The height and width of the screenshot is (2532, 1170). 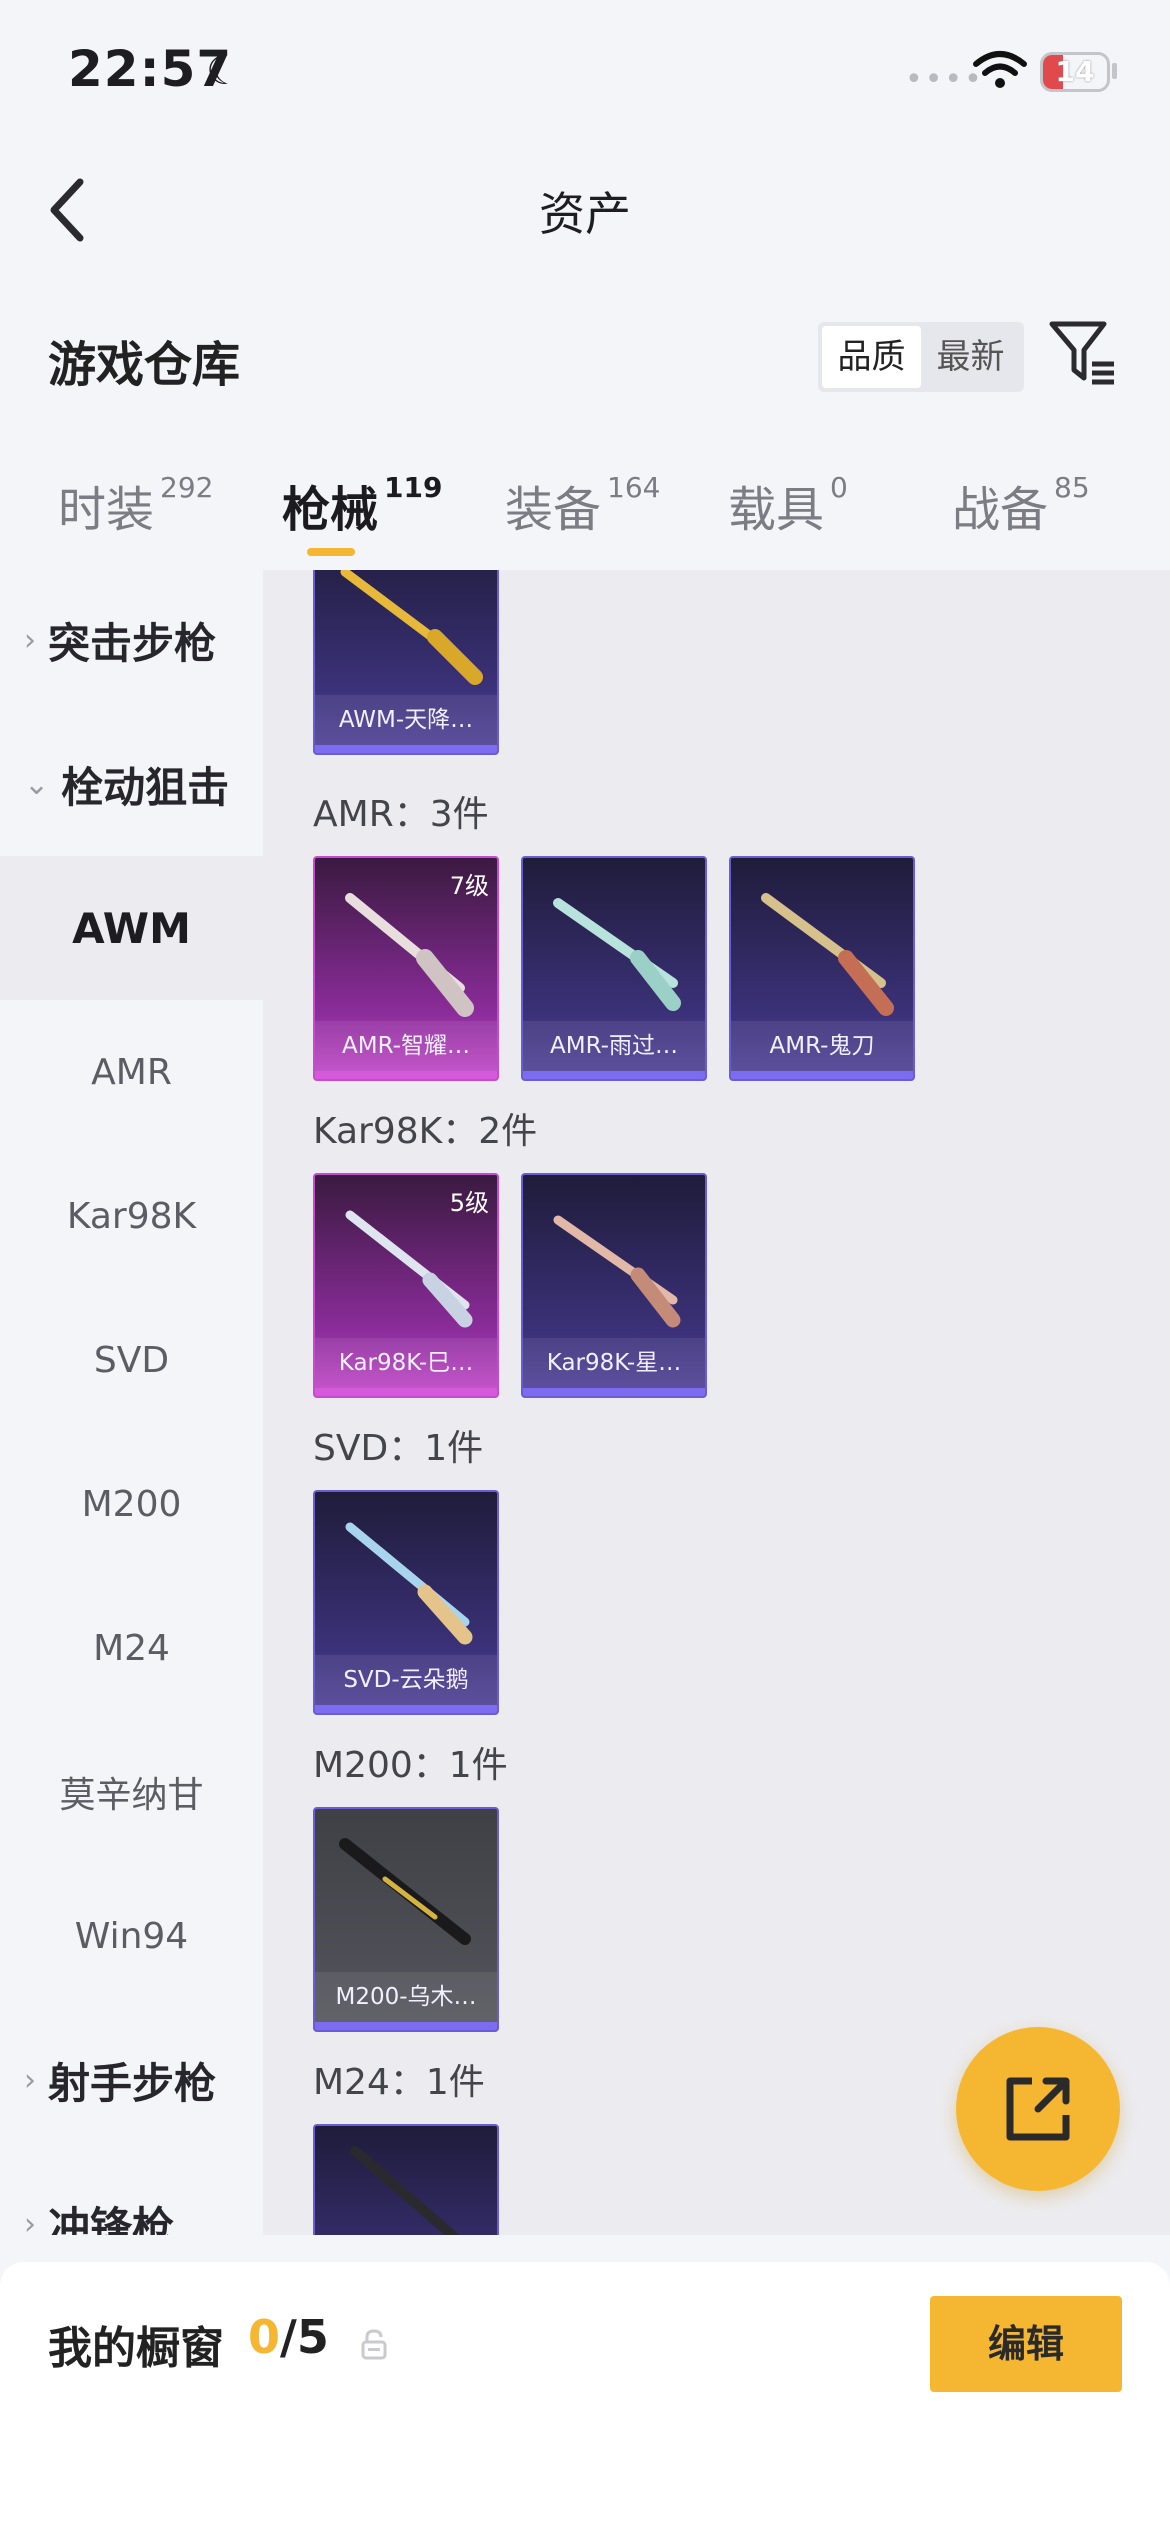 I want to click on group-label-m200: M200：1件, so click(x=410, y=1765).